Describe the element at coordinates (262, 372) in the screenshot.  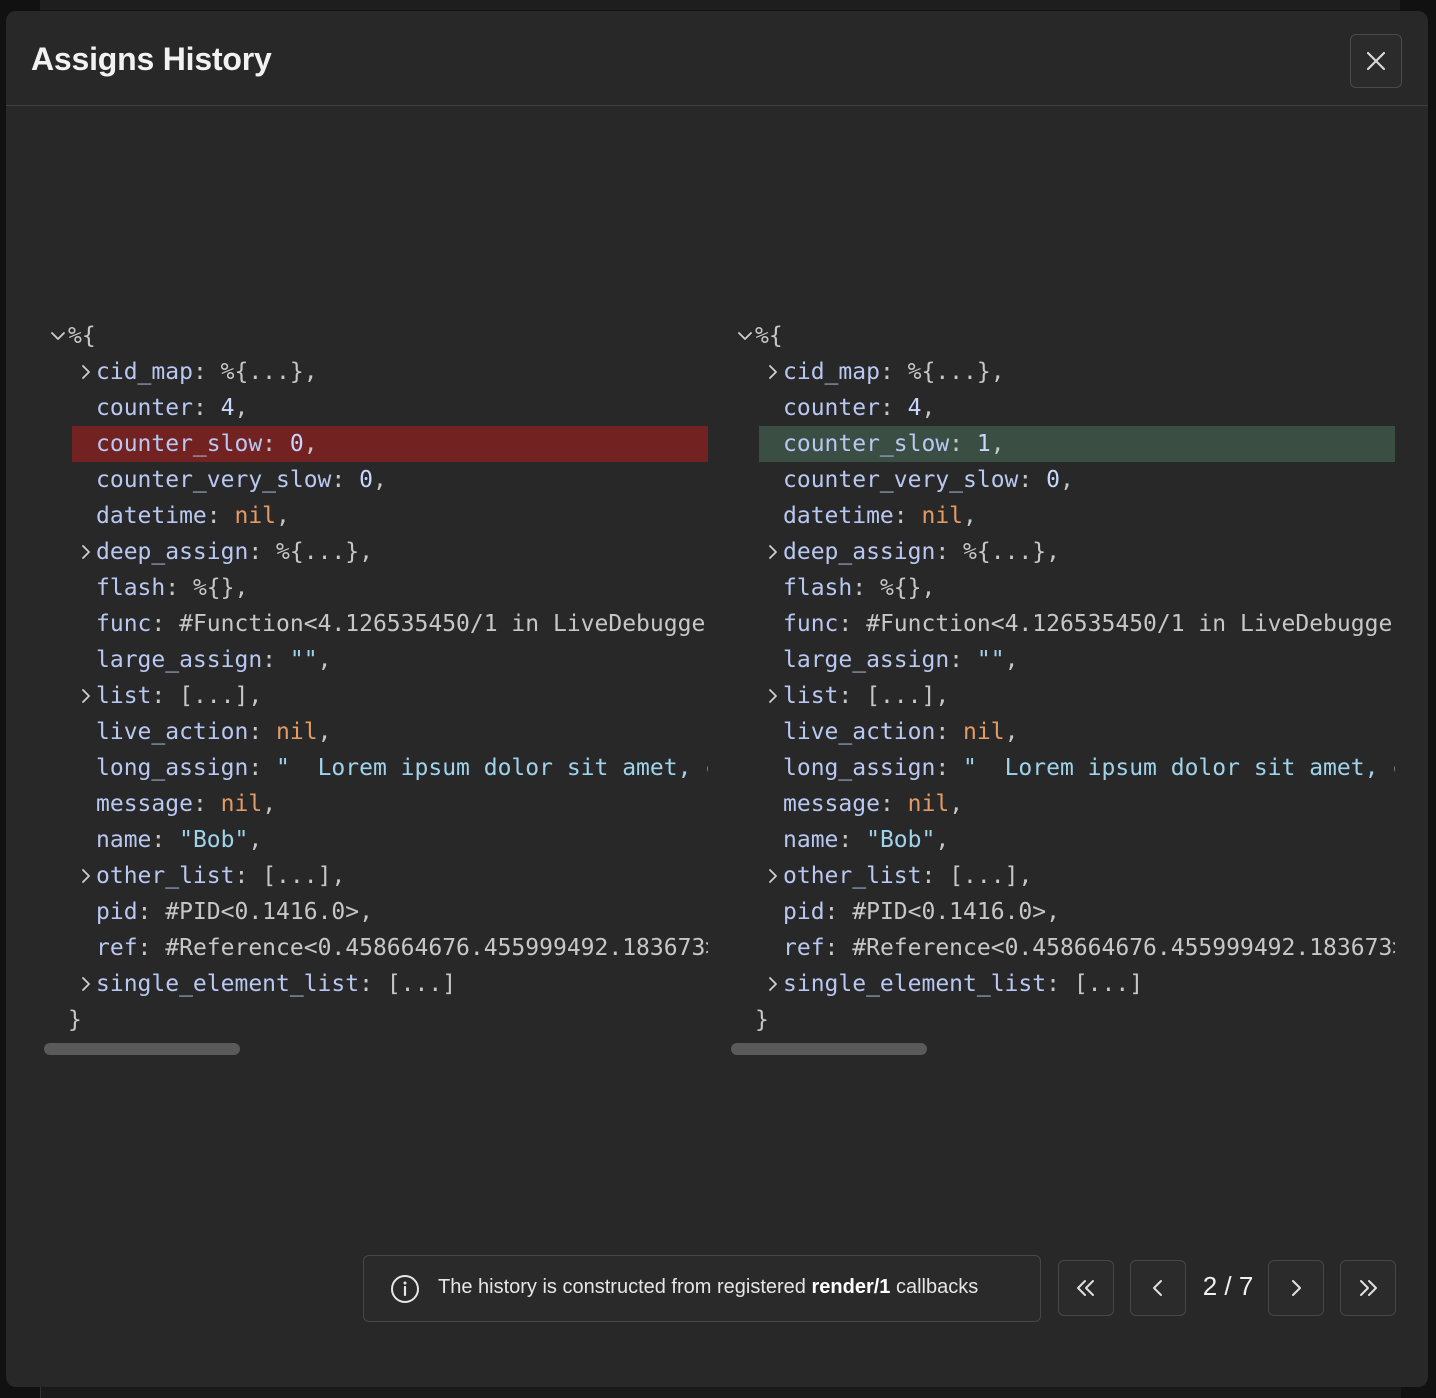
I see `token-other: %{...}` at that location.